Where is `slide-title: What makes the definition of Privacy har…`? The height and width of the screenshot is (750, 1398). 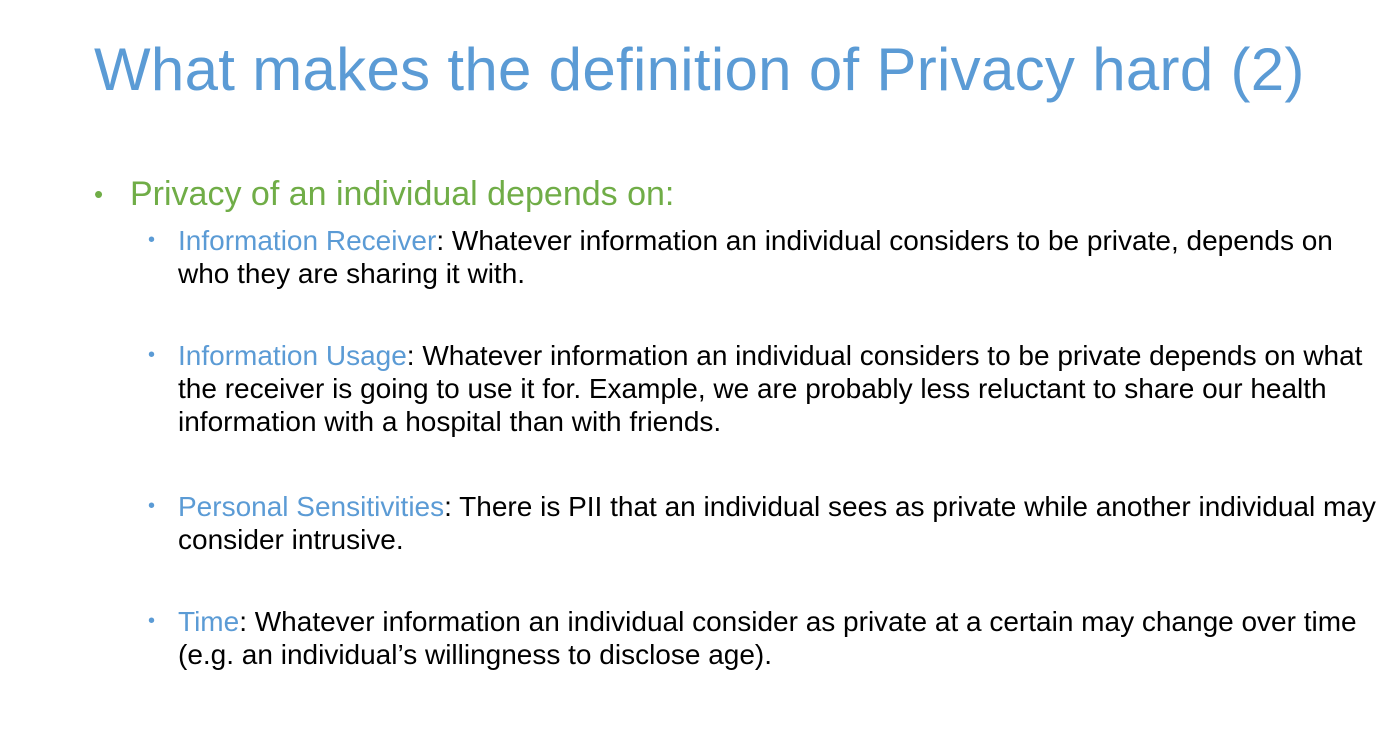
slide-title: What makes the definition of Privacy har… is located at coordinates (699, 69).